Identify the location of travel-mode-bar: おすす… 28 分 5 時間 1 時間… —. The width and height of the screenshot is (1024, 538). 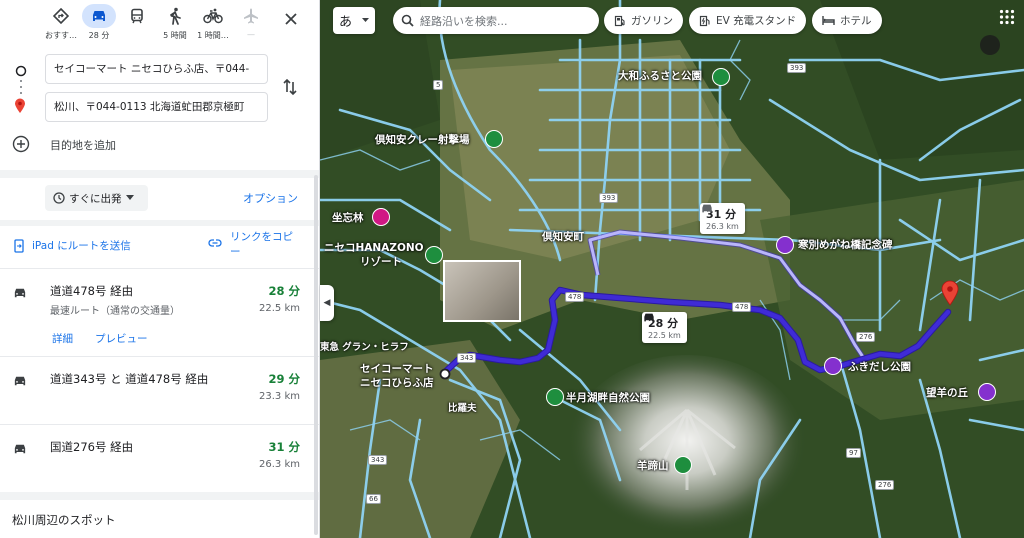
(159, 23).